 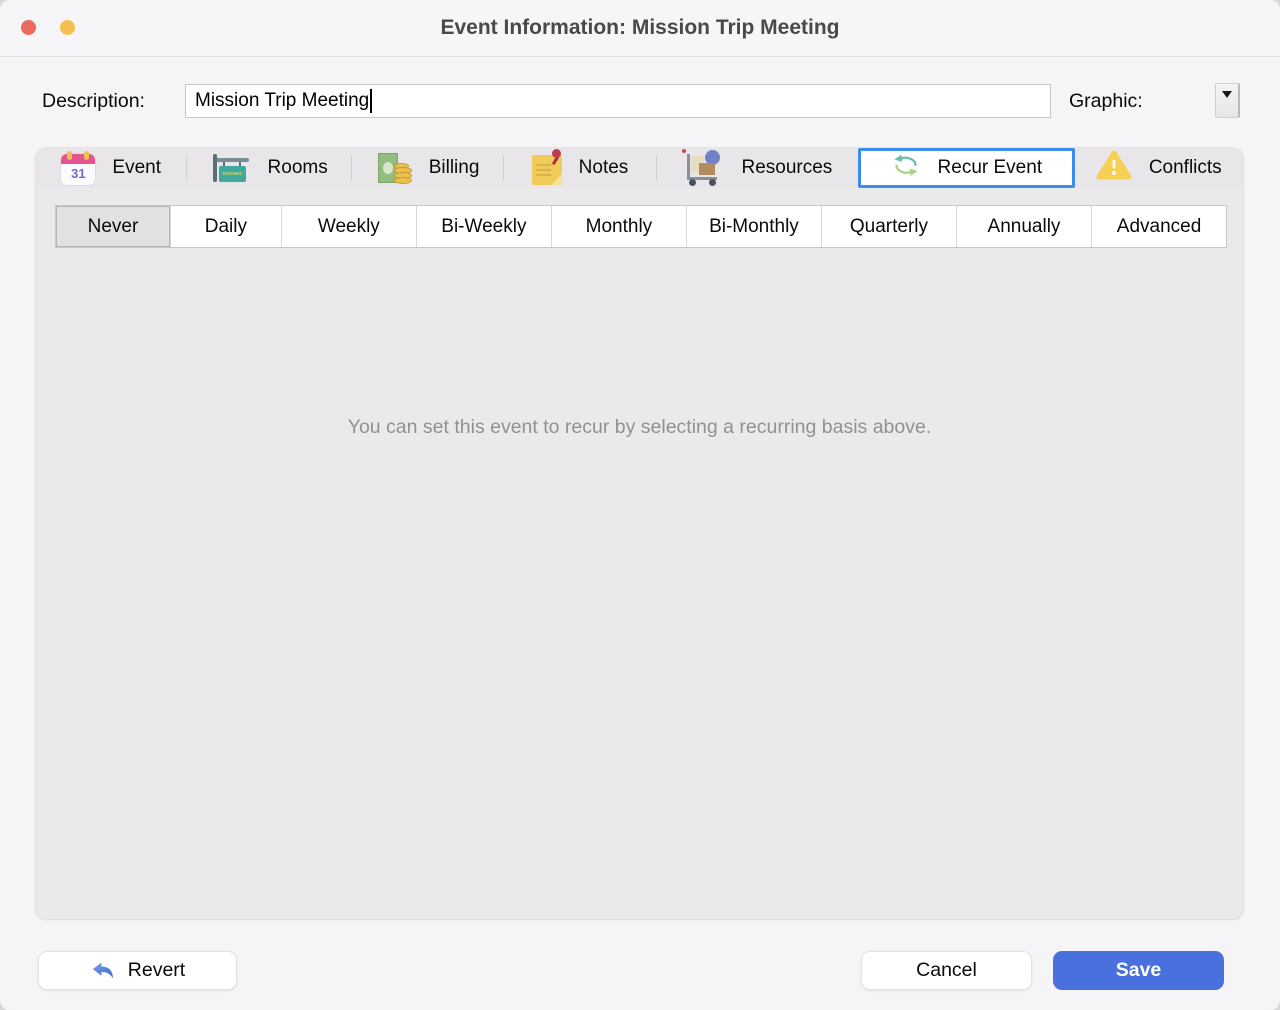 What do you see at coordinates (28, 27) in the screenshot?
I see `close-button` at bounding box center [28, 27].